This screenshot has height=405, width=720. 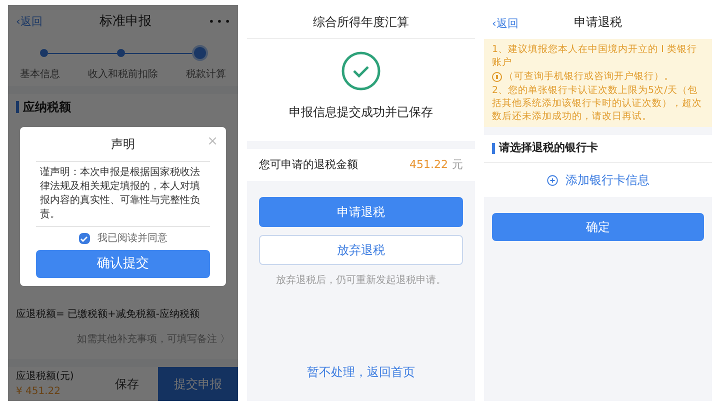 What do you see at coordinates (45, 377) in the screenshot?
I see `refund-label: 应退税额(元)` at bounding box center [45, 377].